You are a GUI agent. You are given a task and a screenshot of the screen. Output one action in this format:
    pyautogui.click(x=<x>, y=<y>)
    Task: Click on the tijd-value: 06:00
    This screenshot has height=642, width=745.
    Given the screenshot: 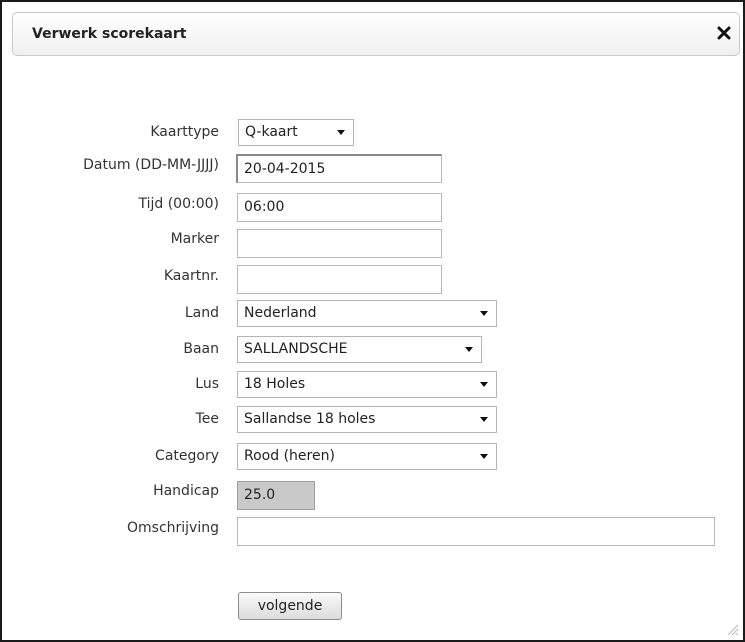 What is the action you would take?
    pyautogui.click(x=264, y=207)
    